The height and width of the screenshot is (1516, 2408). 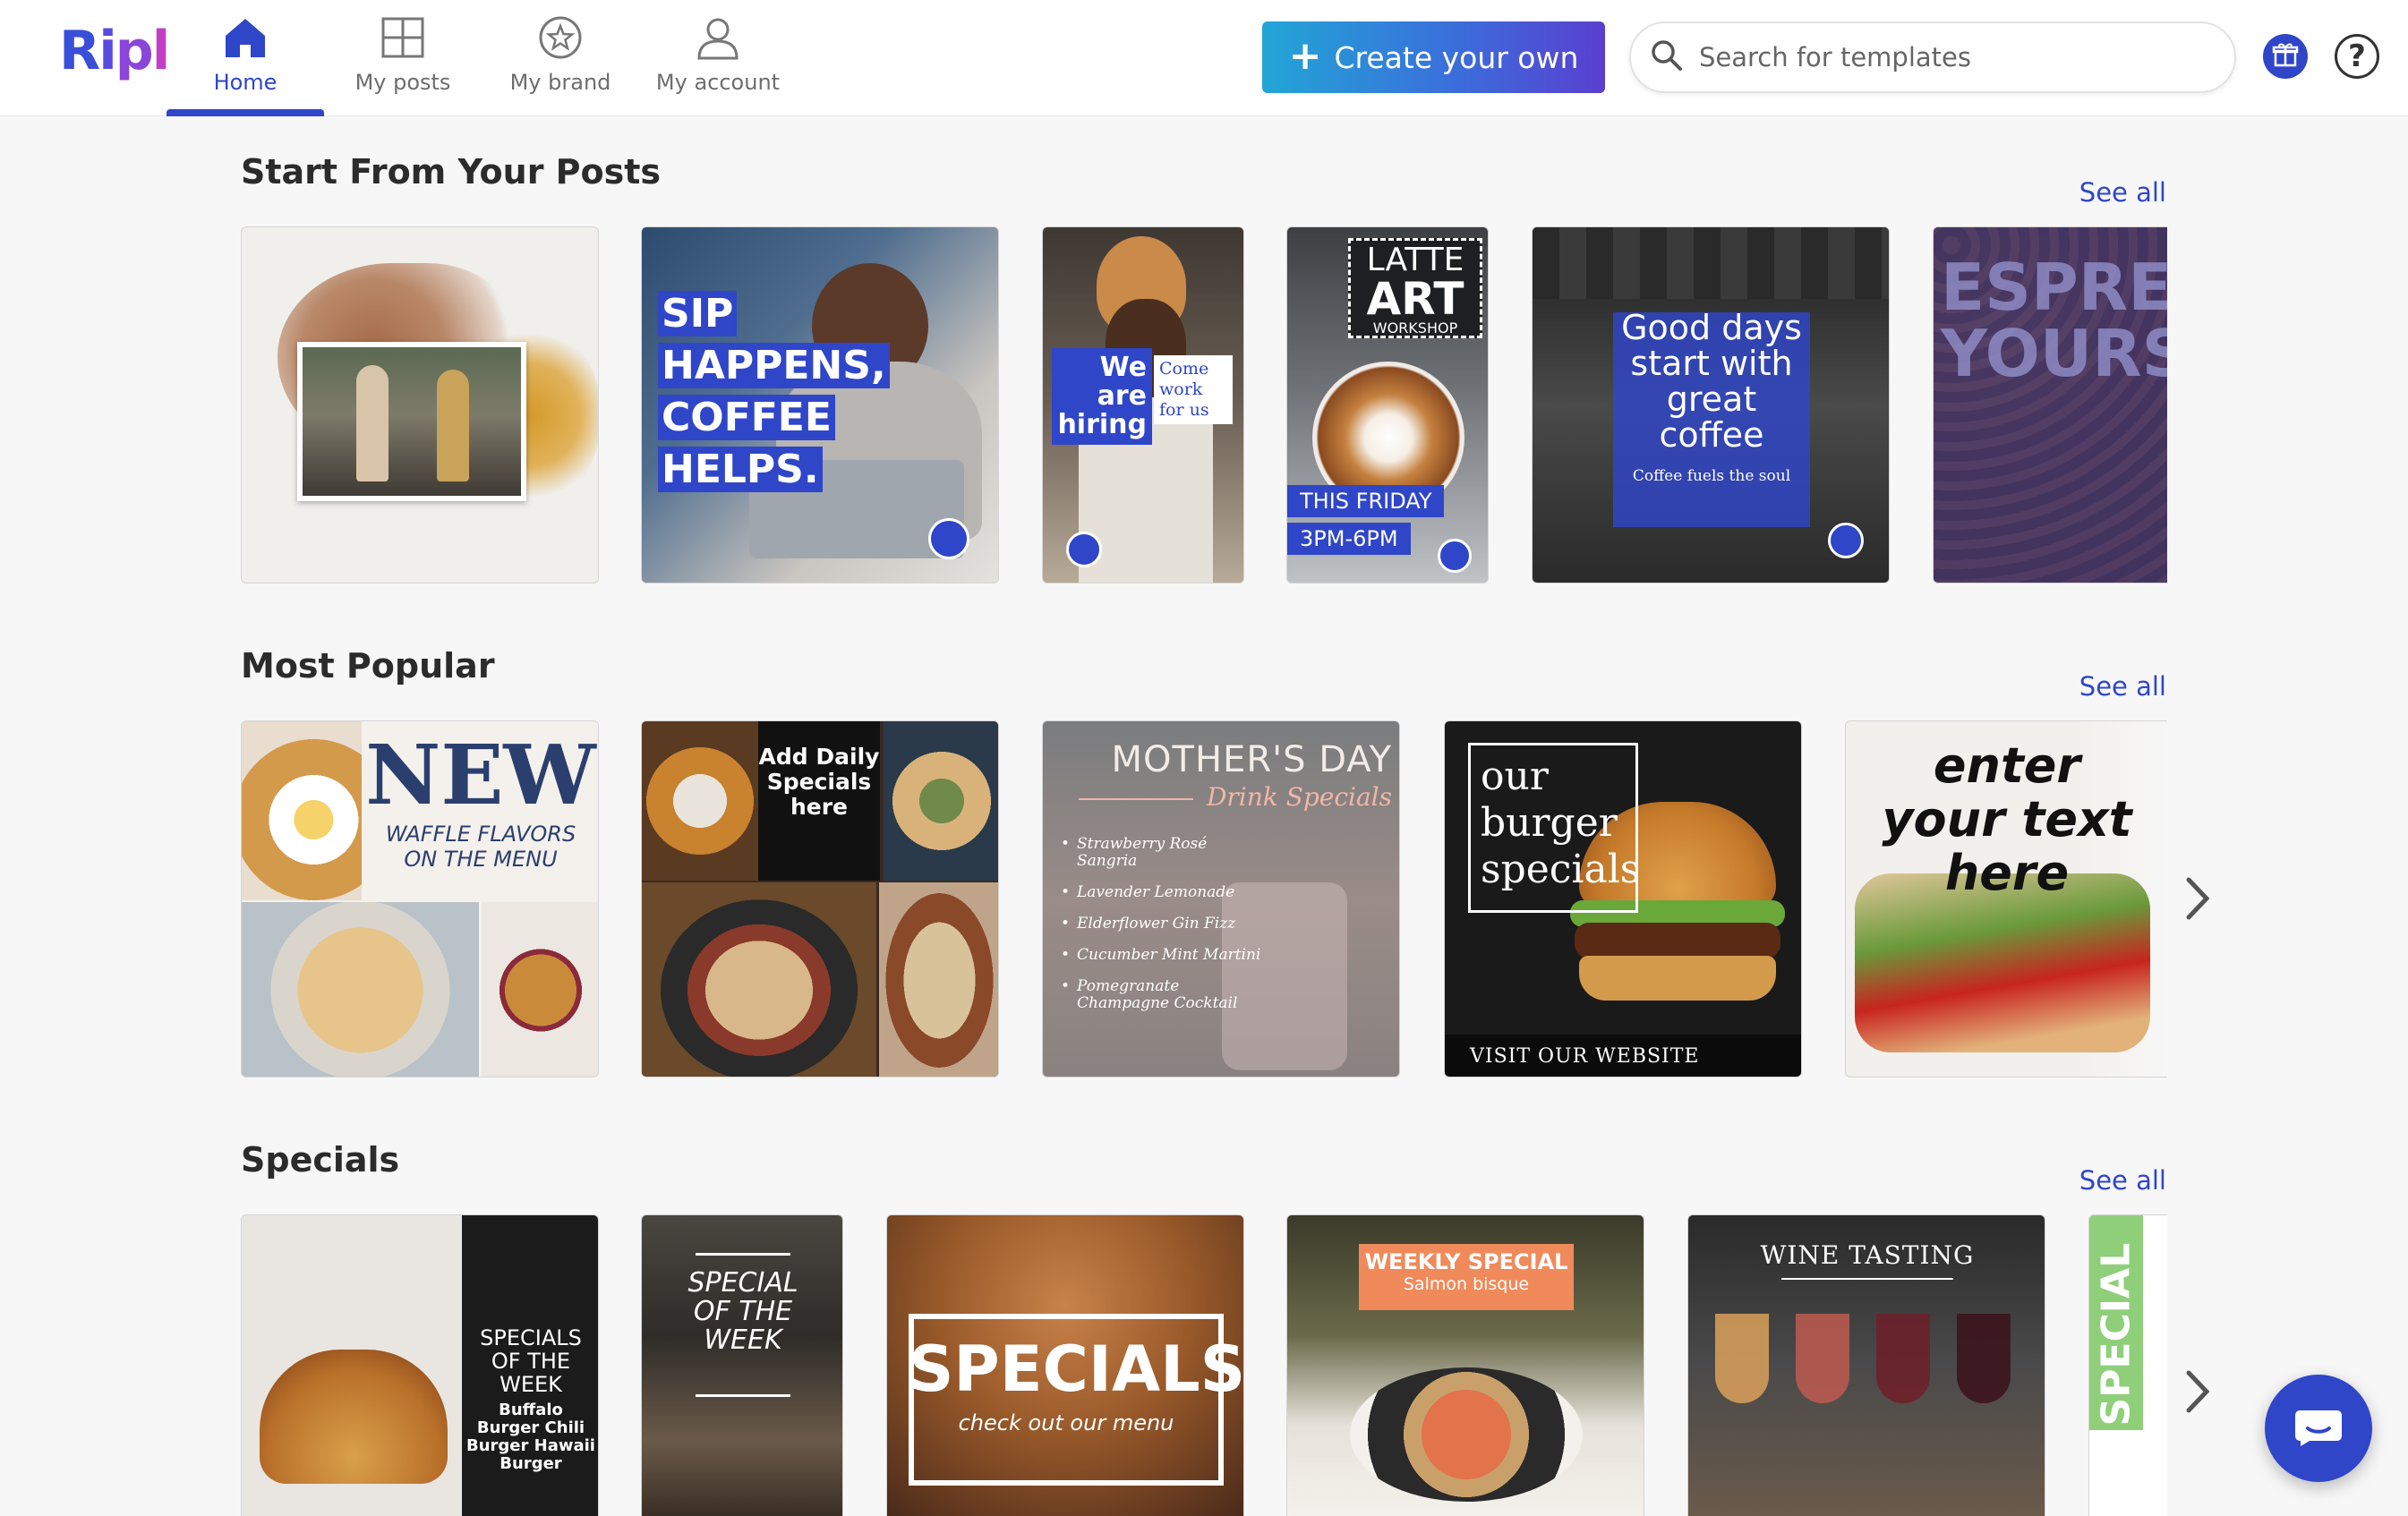 What do you see at coordinates (1466, 1277) in the screenshot?
I see `weekly-special-label: WEEKLY SPECIAL Salmon bisque` at bounding box center [1466, 1277].